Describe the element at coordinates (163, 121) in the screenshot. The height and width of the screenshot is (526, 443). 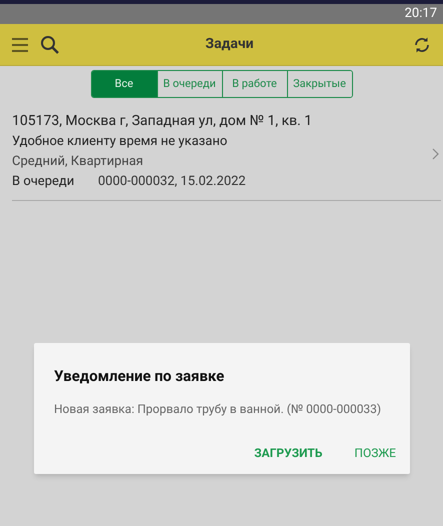
I see `task-address: 105173, Москва г, Западная ул, дом № 1, кв. 1` at that location.